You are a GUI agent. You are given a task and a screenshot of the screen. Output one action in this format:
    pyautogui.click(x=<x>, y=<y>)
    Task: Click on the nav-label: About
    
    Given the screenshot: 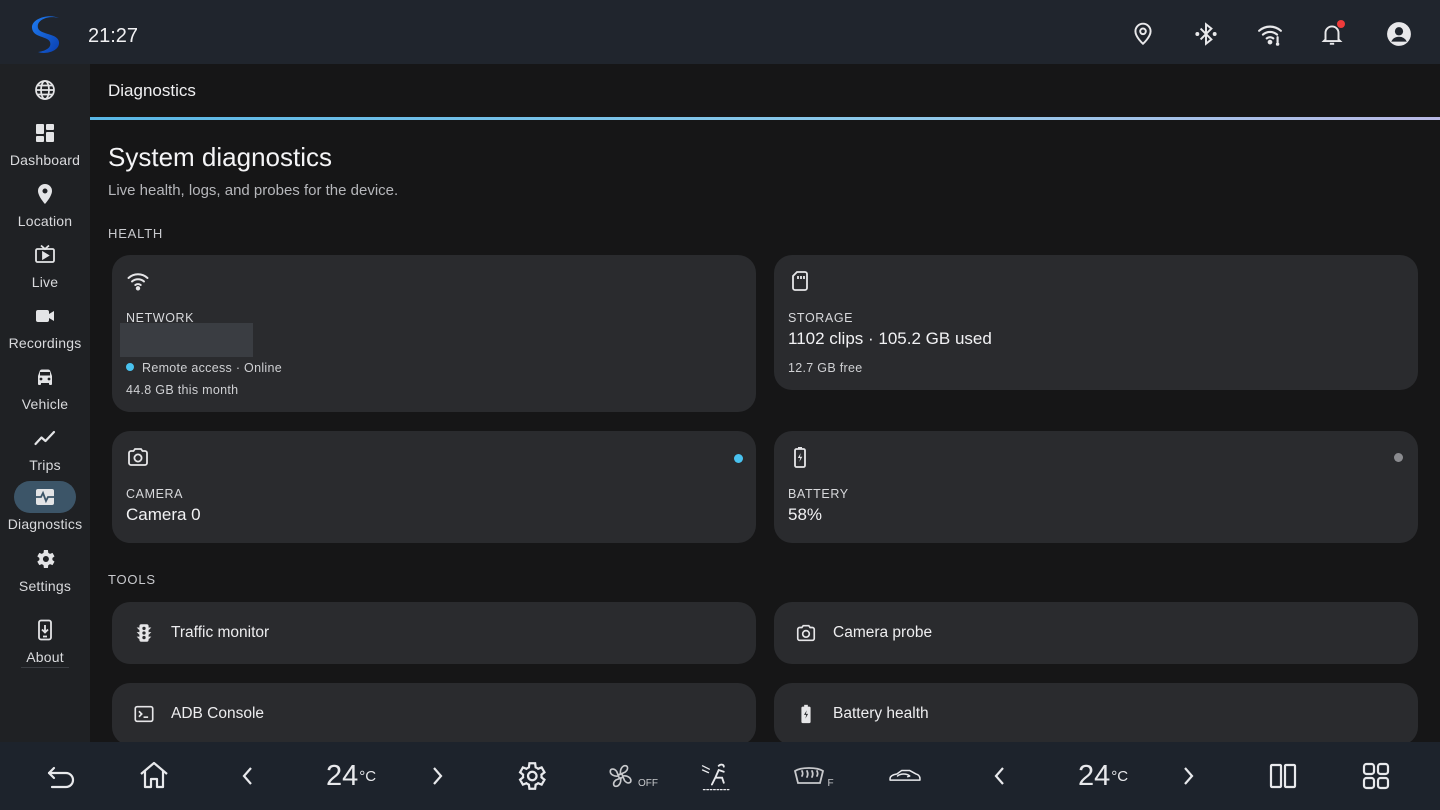 What is the action you would take?
    pyautogui.click(x=45, y=657)
    